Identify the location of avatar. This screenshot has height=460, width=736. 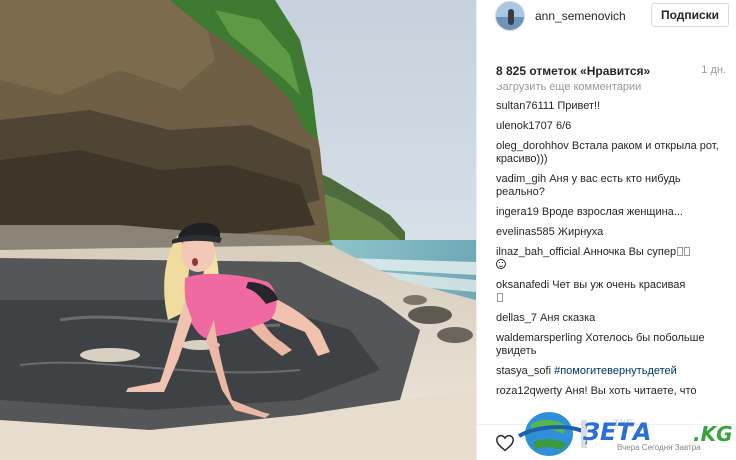
(510, 16).